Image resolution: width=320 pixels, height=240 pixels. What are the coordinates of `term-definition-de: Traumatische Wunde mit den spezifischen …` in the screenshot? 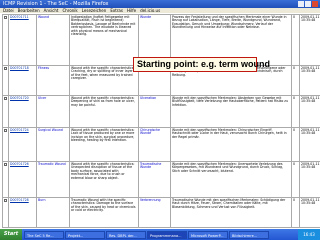 It's located at (231, 212).